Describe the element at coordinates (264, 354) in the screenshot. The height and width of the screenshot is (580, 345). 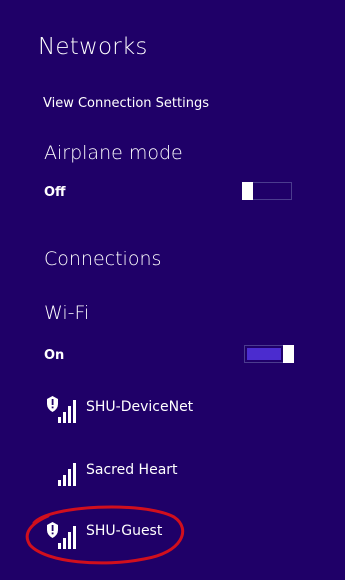
I see `toggle-fill` at that location.